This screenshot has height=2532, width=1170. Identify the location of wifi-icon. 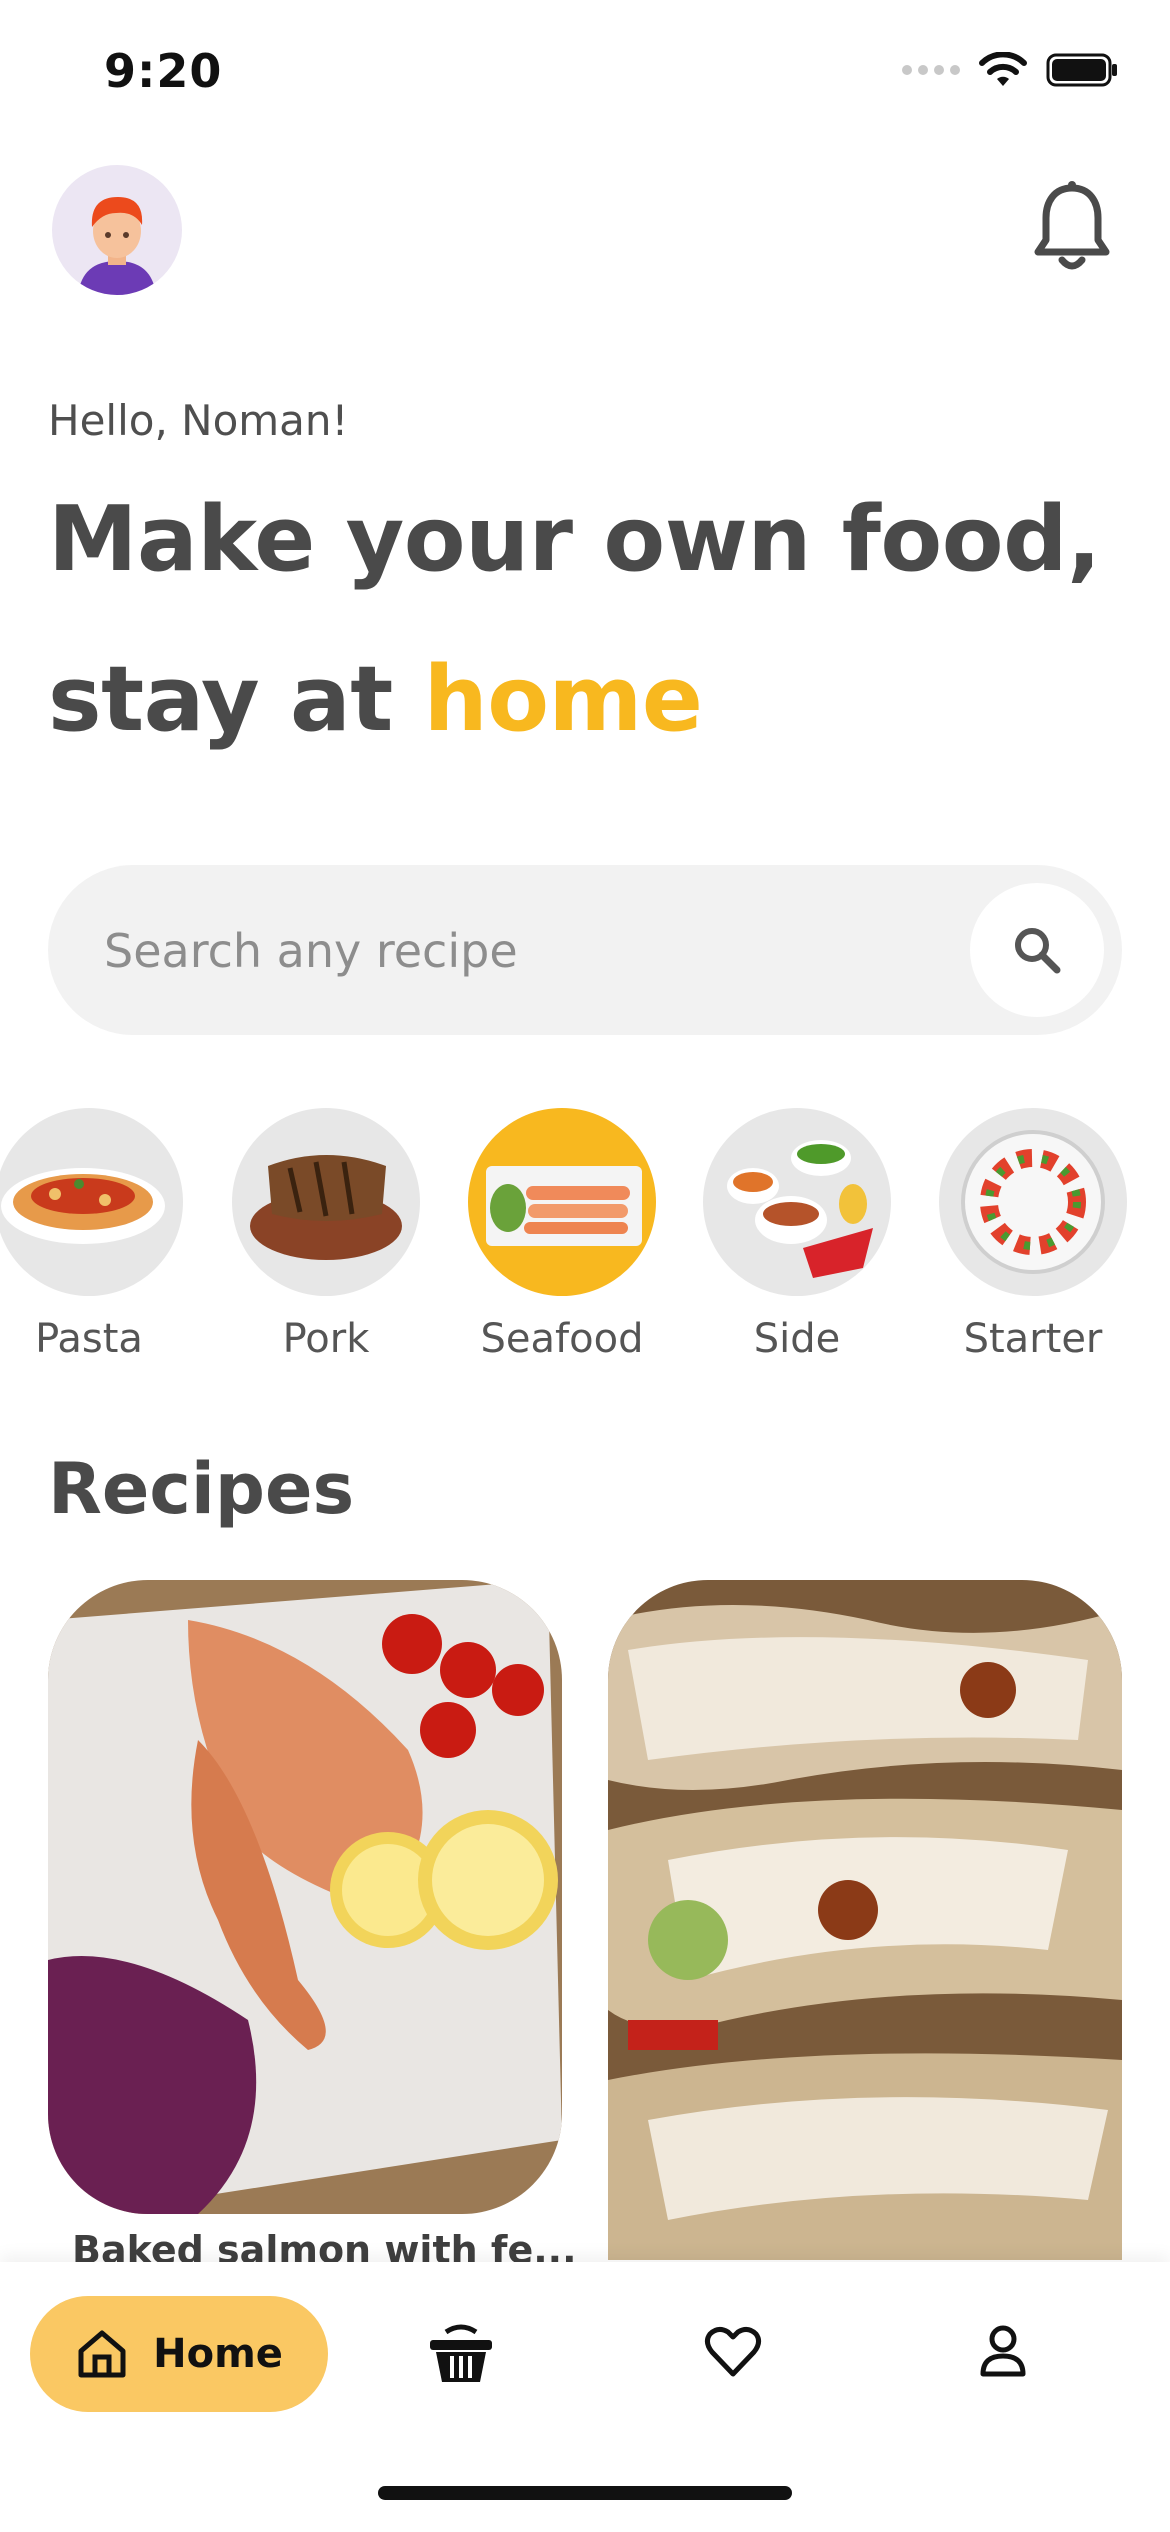
(1003, 69).